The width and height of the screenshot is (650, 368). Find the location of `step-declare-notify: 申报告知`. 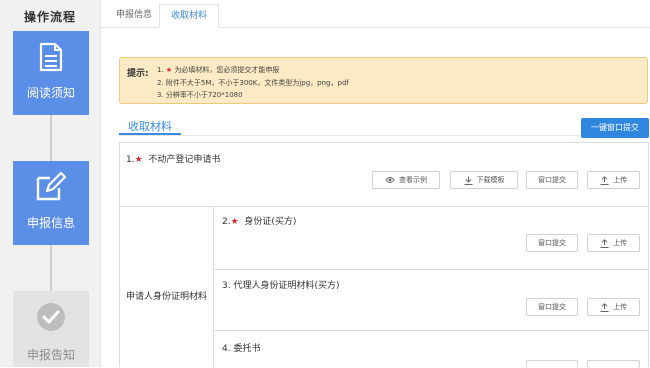

step-declare-notify: 申报告知 is located at coordinates (51, 329).